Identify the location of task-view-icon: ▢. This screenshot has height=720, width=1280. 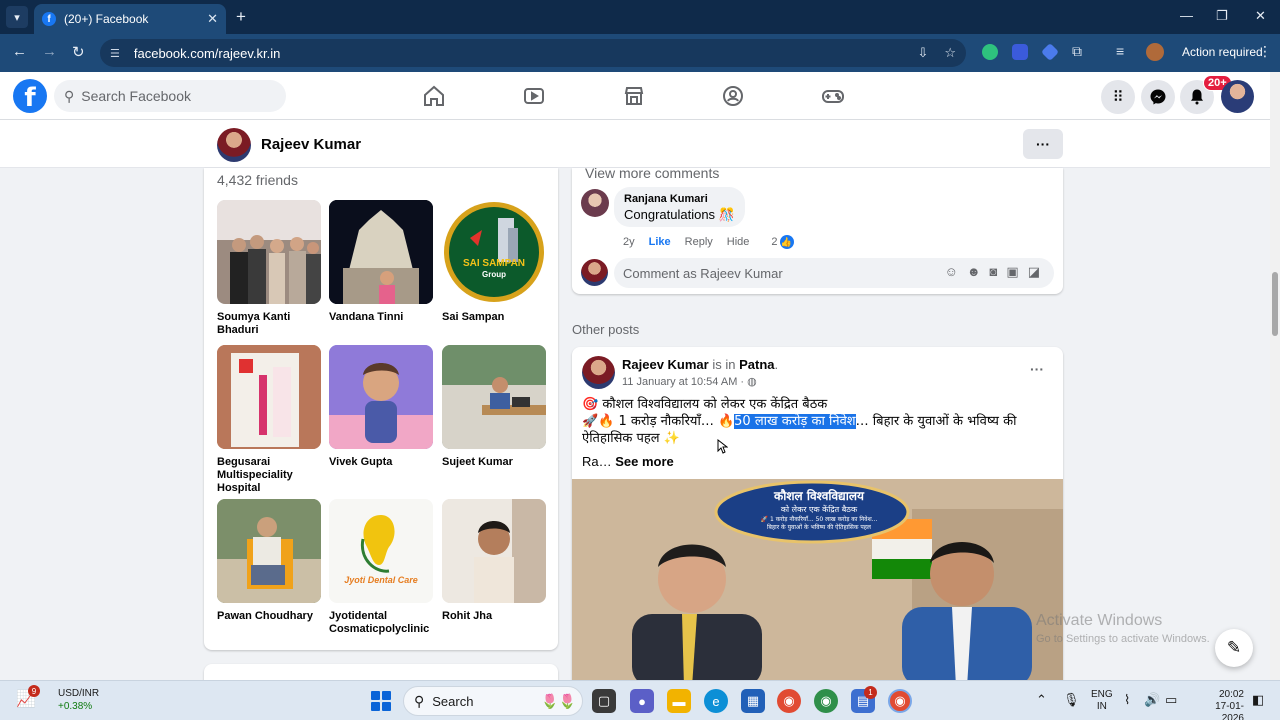
(604, 701).